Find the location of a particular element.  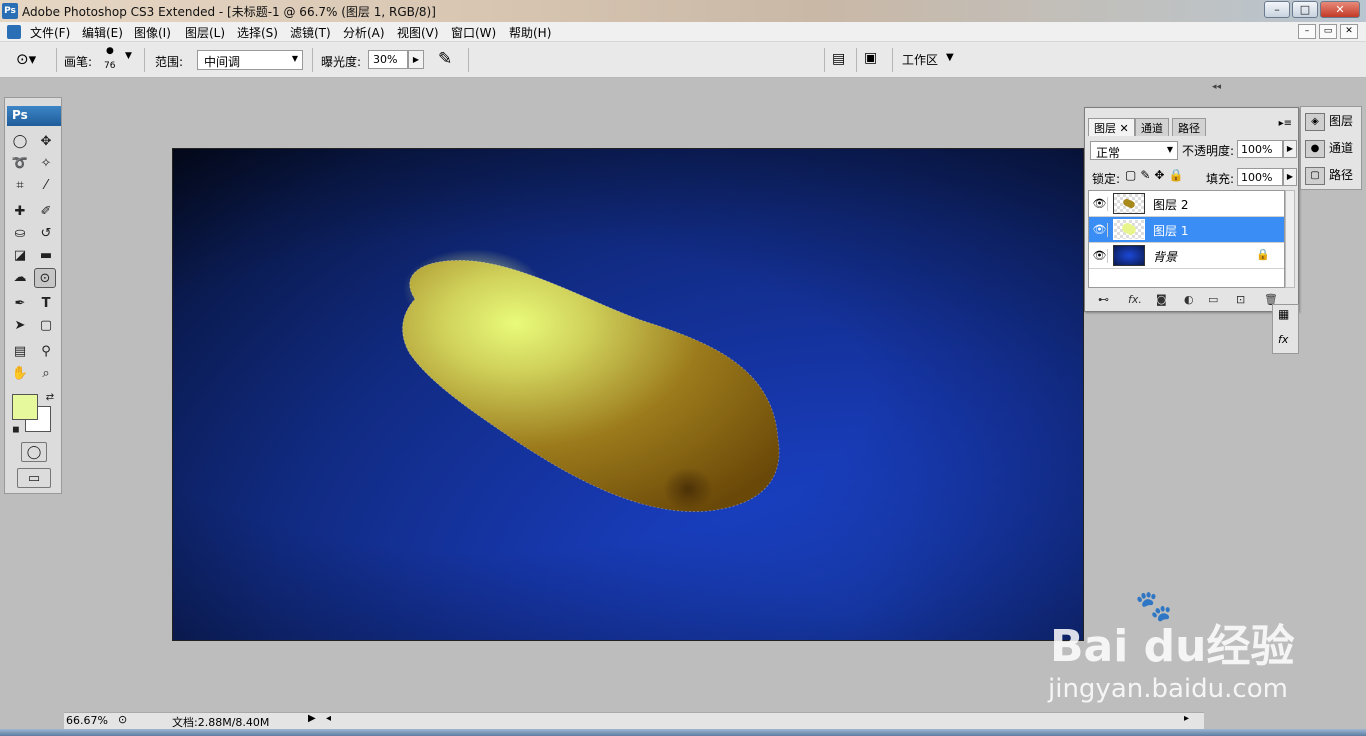

path-selection-icon: ➤ is located at coordinates (20, 326).